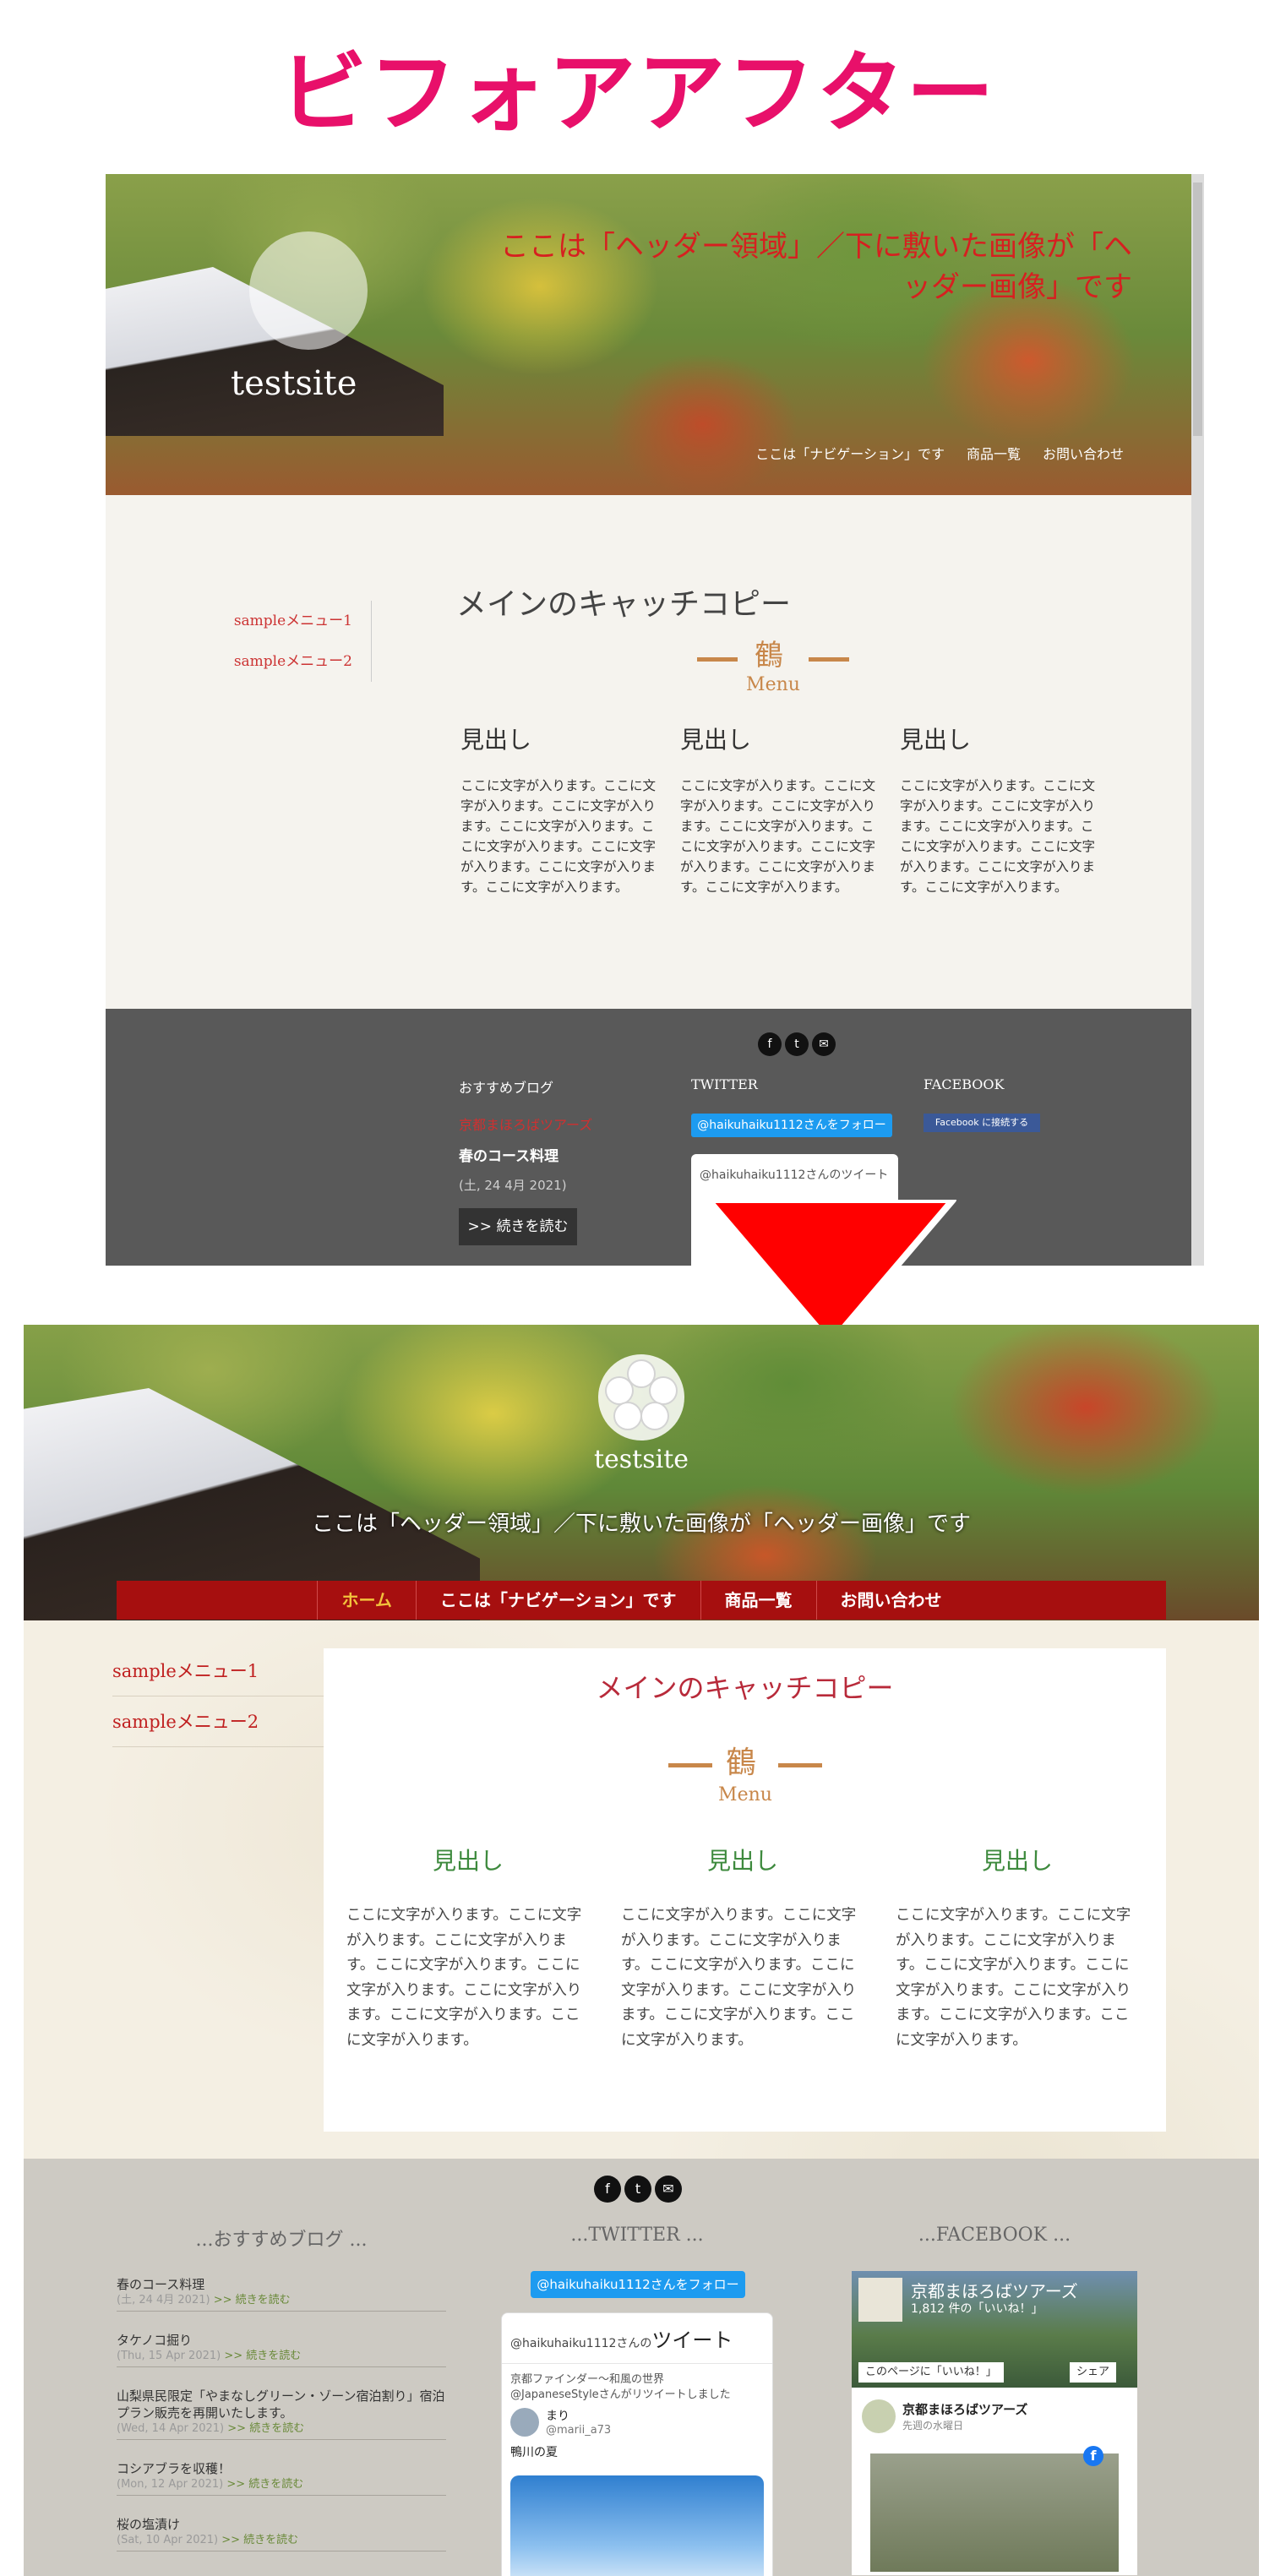 The image size is (1275, 2576). I want to click on nav-item: 商品一覧, so click(994, 453).